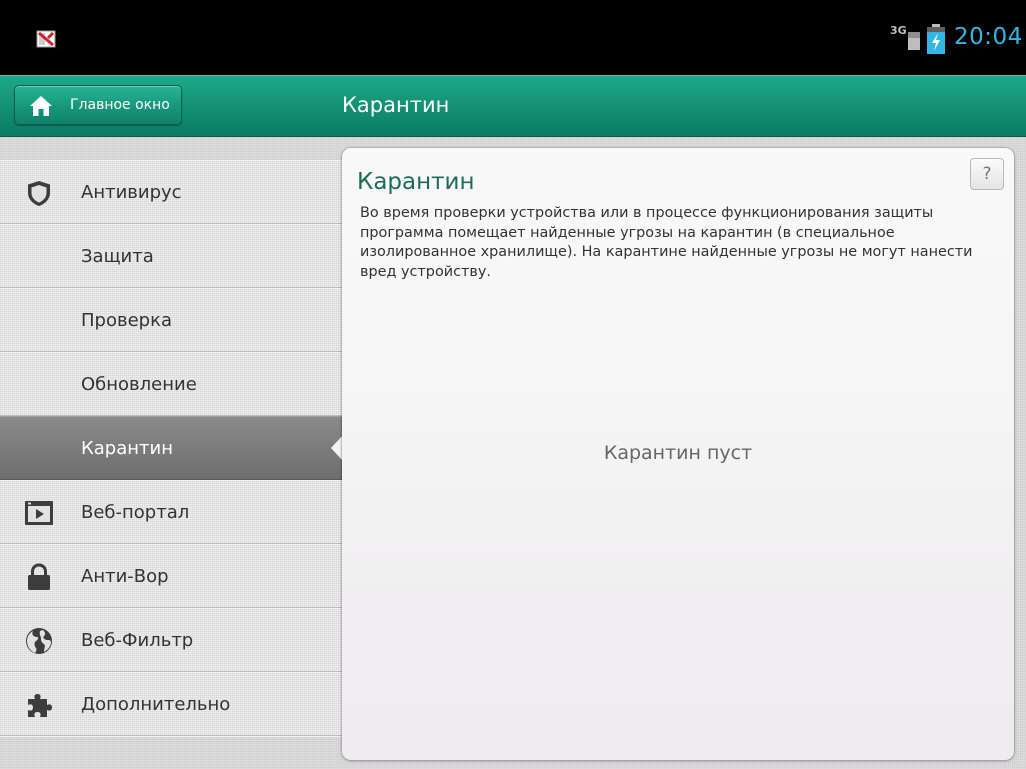  Describe the element at coordinates (396, 105) in the screenshot. I see `page-title: Карантин` at that location.